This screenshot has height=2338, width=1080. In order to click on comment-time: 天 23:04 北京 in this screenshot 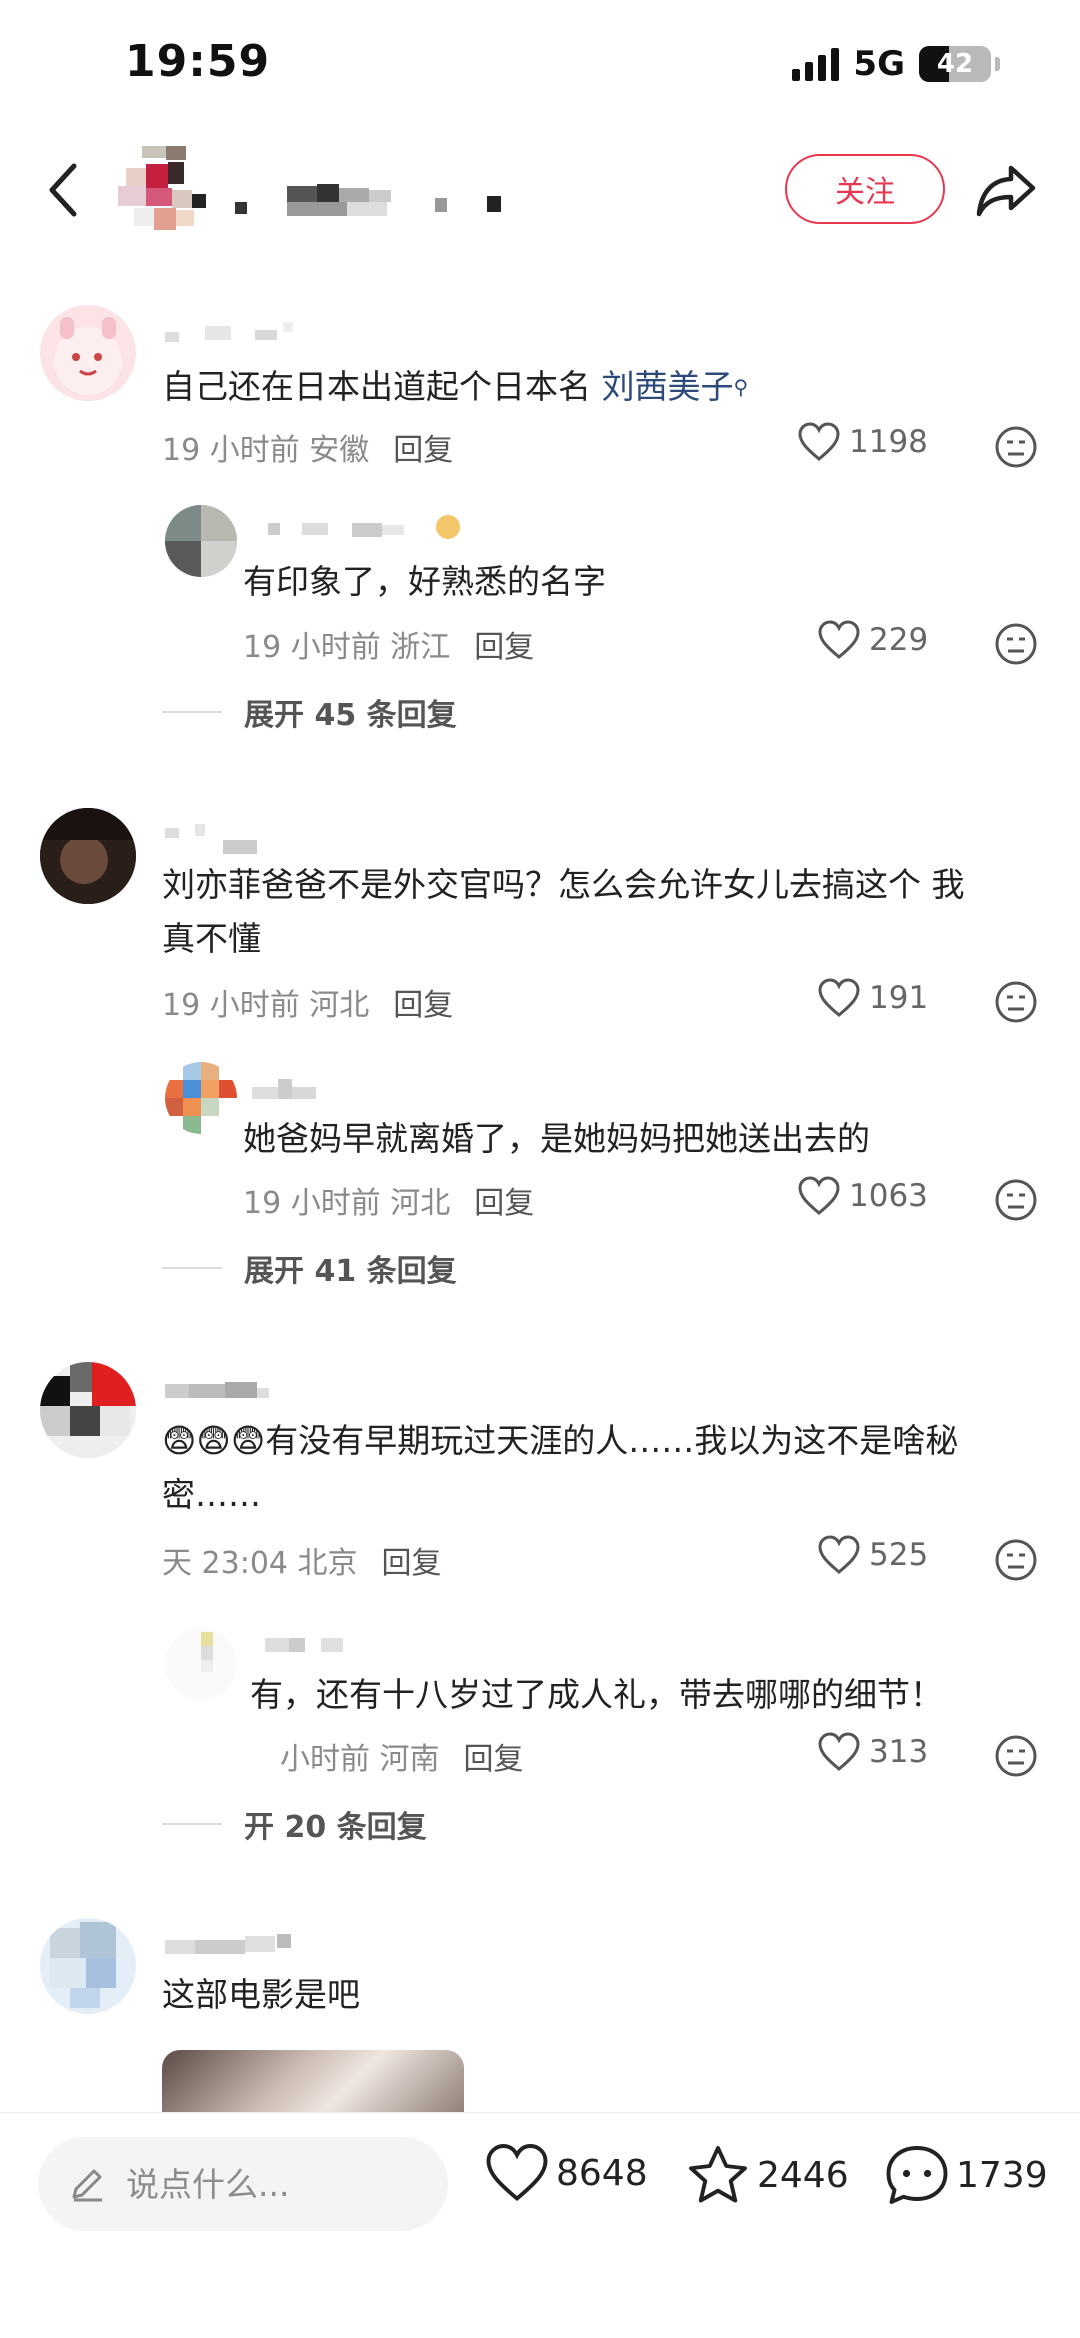, I will do `click(260, 1563)`.